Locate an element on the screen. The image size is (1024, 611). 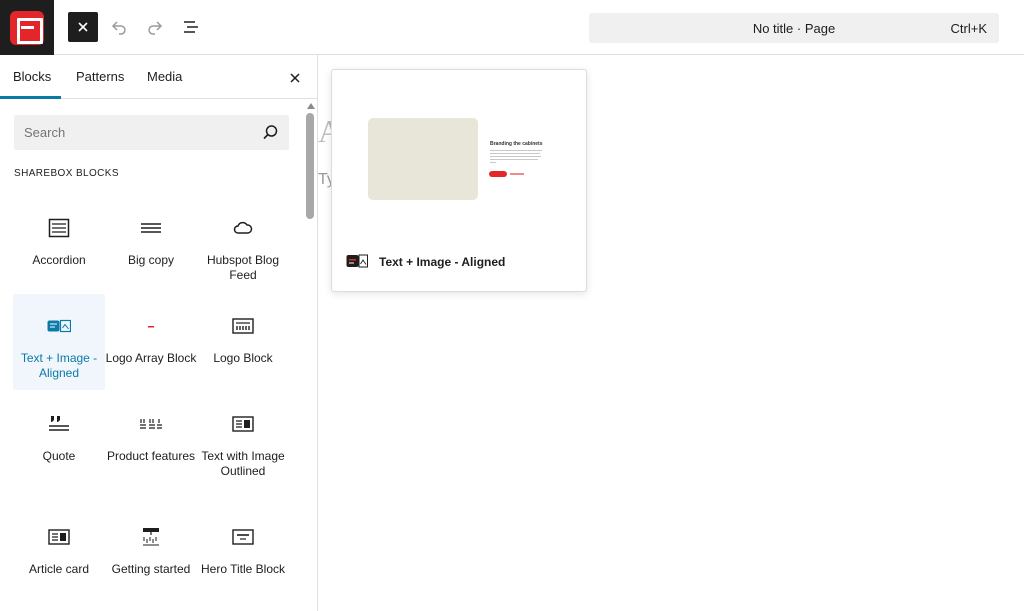
getting-started-icon is located at coordinates (151, 537).